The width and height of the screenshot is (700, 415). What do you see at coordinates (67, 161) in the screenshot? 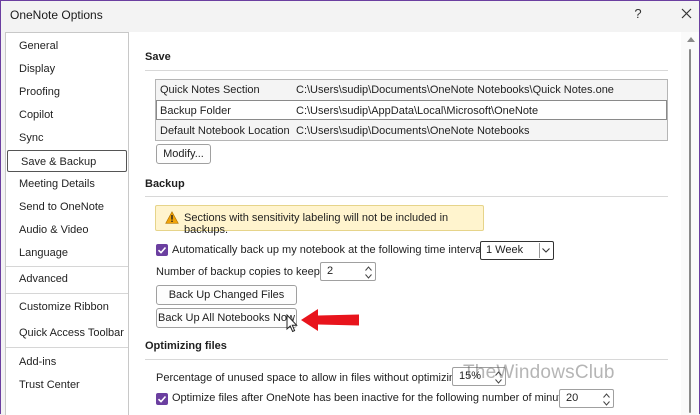
I see `sidebar-item-save-backup: Save & Backup` at bounding box center [67, 161].